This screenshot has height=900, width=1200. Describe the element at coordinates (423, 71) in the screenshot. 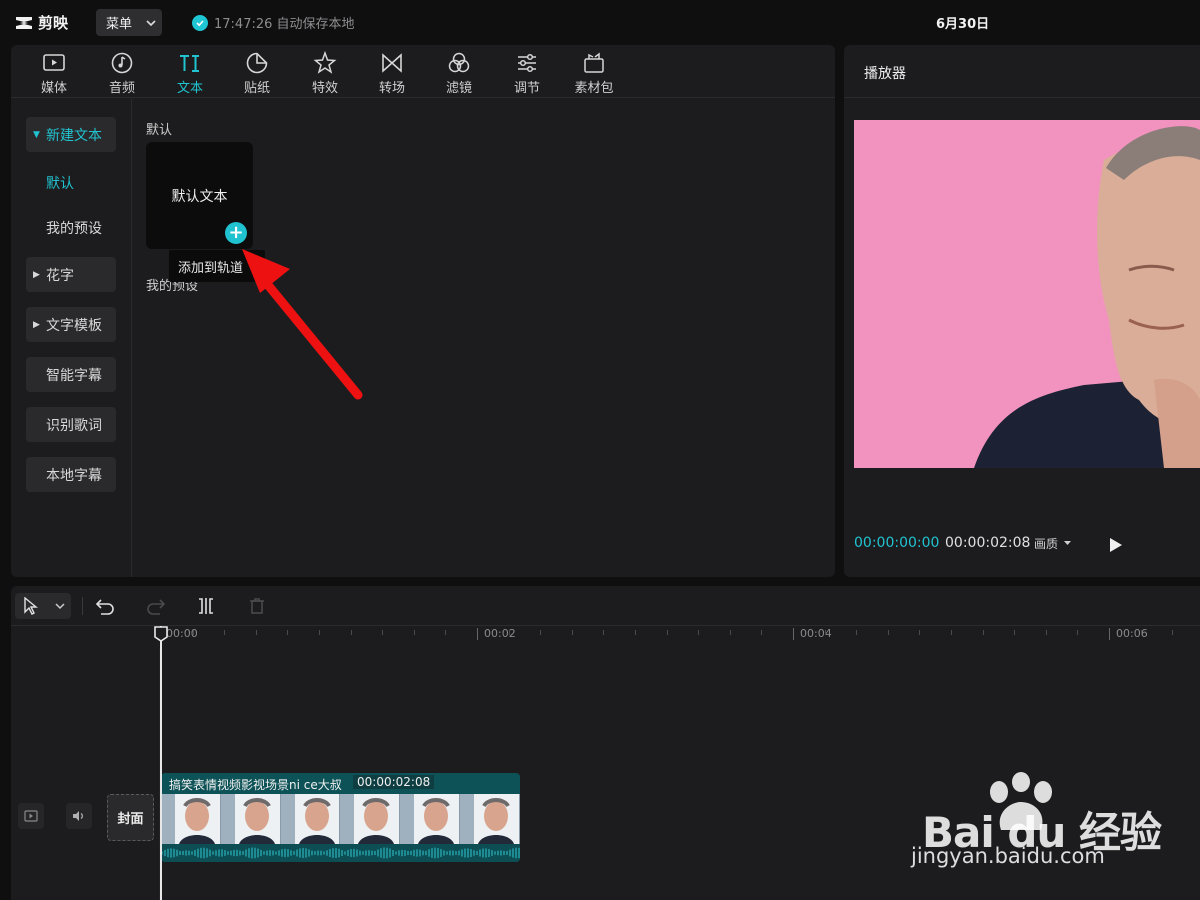

I see `category-toolbar: 媒体 音频 文本 贴纸 特效 转场 滤镜 调节 素材包` at that location.